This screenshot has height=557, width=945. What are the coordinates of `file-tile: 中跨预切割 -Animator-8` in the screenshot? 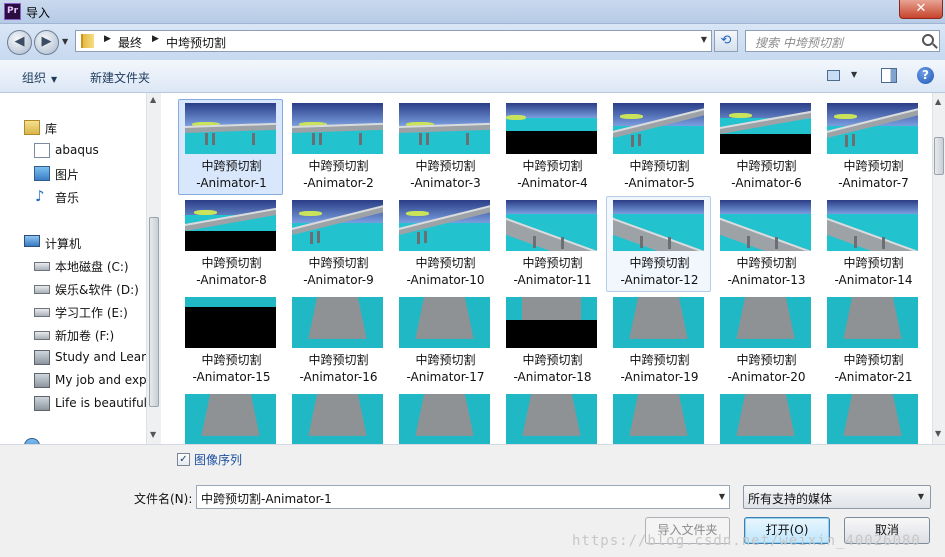 It's located at (230, 244).